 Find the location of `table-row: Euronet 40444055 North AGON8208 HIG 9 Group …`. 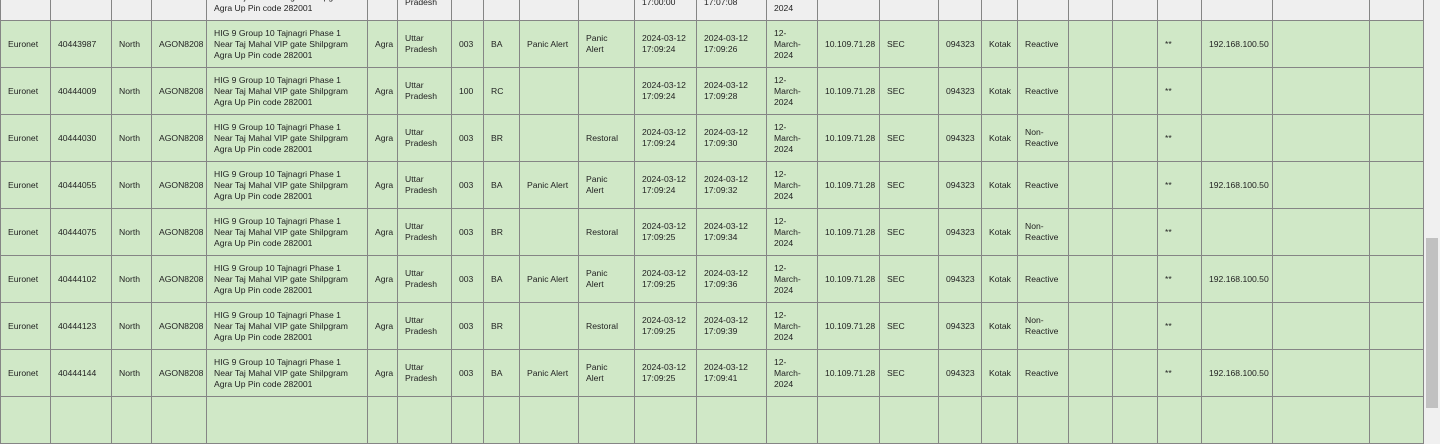

table-row: Euronet 40444055 North AGON8208 HIG 9 Group … is located at coordinates (712, 185).